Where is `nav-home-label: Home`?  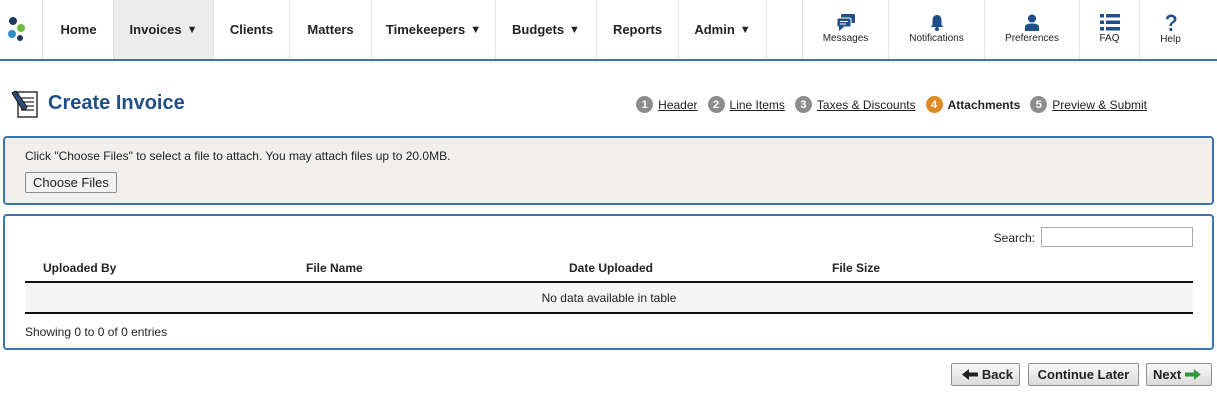 nav-home-label: Home is located at coordinates (78, 29).